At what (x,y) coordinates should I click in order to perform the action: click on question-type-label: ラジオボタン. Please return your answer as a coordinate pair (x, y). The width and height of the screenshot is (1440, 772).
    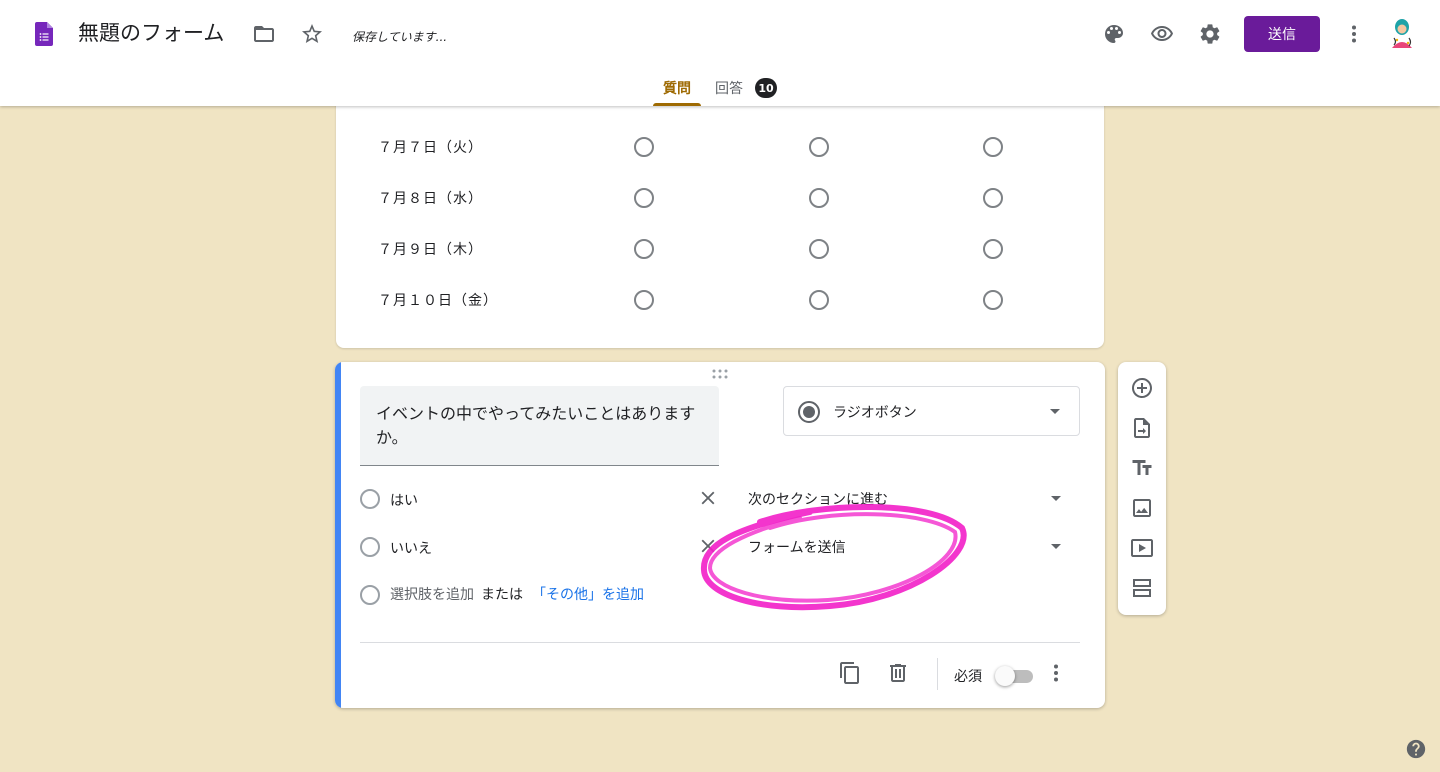
    Looking at the image, I should click on (875, 413).